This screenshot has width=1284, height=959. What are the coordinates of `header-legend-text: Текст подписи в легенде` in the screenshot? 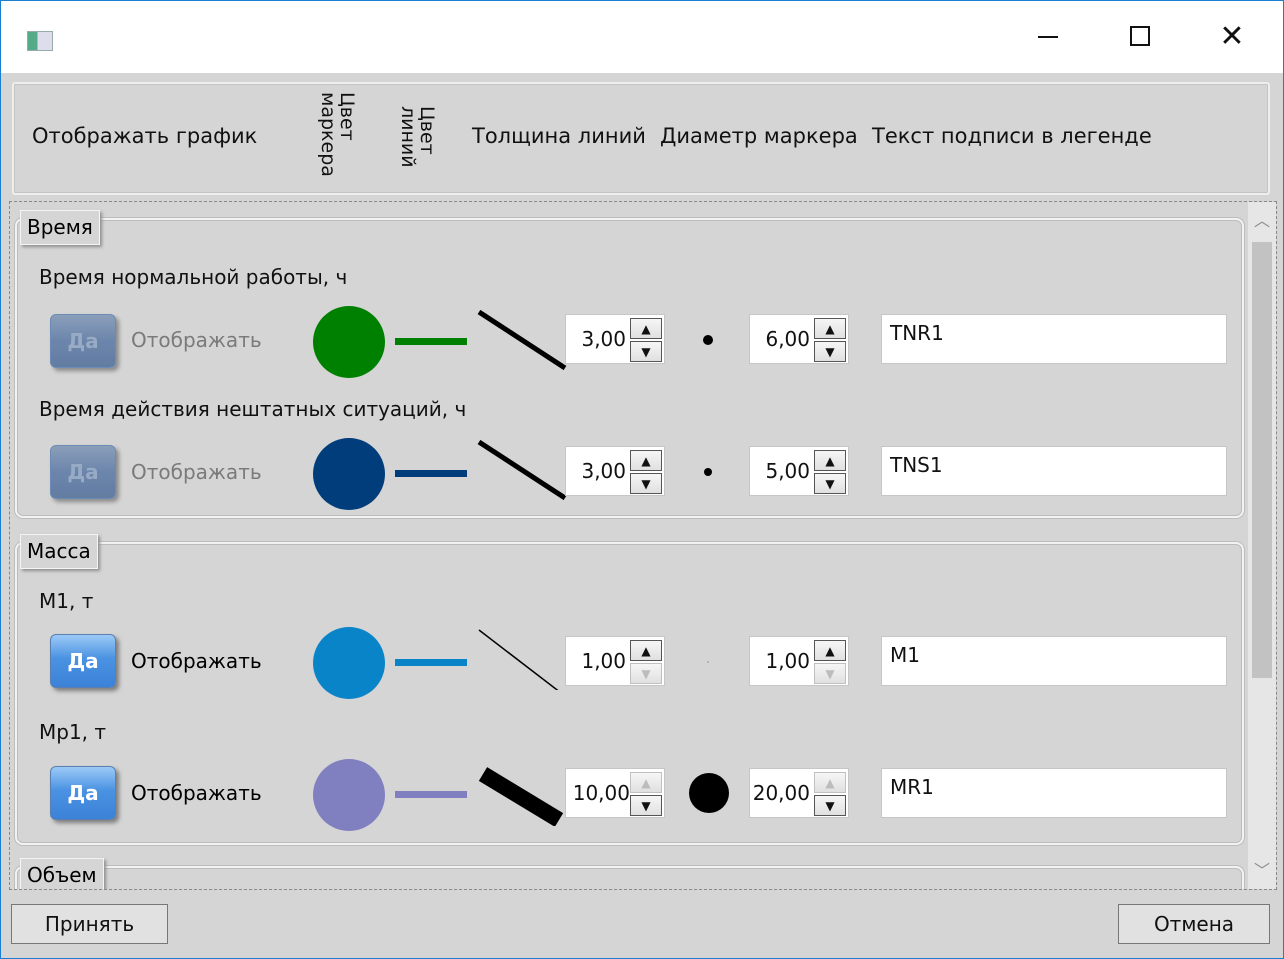 It's located at (1012, 136).